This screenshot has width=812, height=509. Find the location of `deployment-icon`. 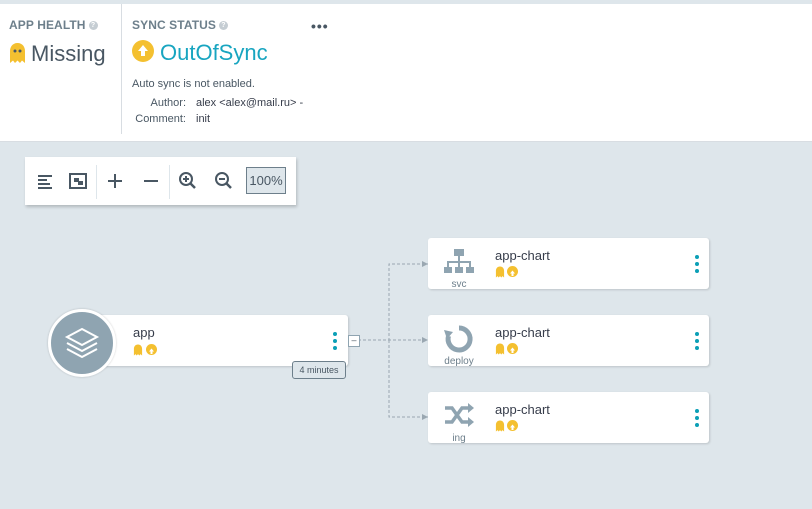

deployment-icon is located at coordinates (458, 339).